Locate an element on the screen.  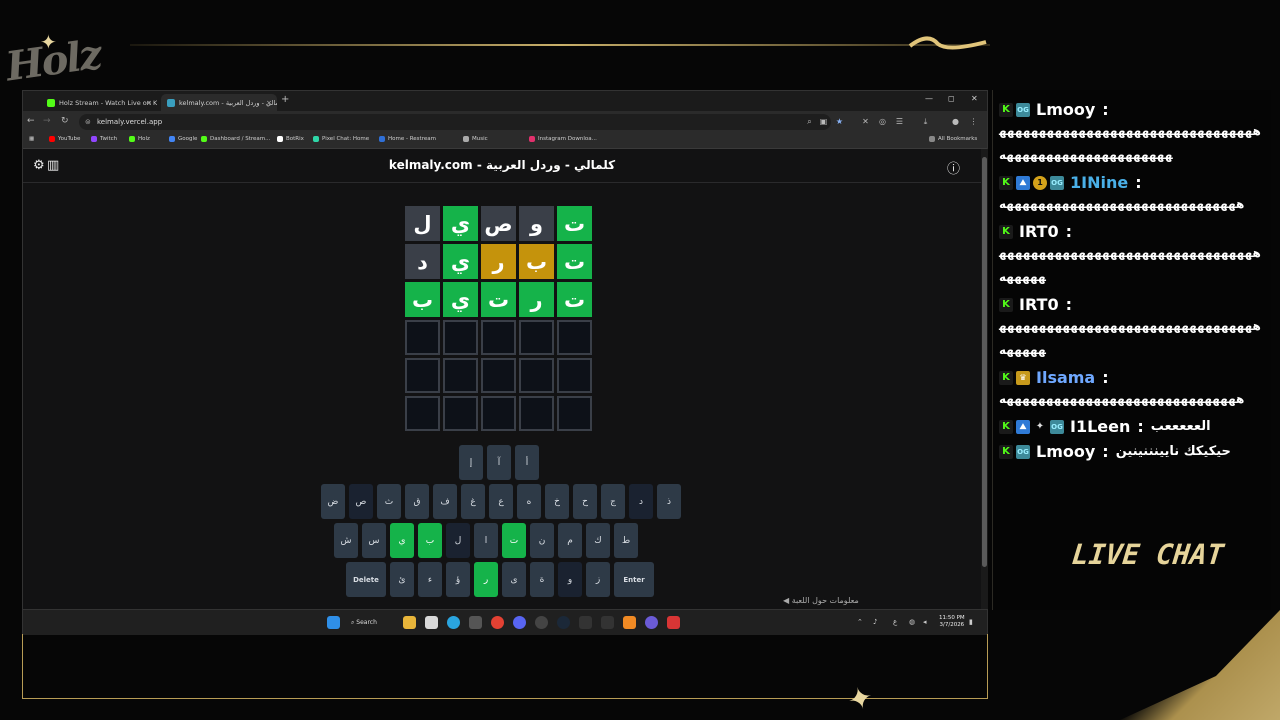
bookmark-item: Pixel Chat: Home is located at coordinates (341, 139).